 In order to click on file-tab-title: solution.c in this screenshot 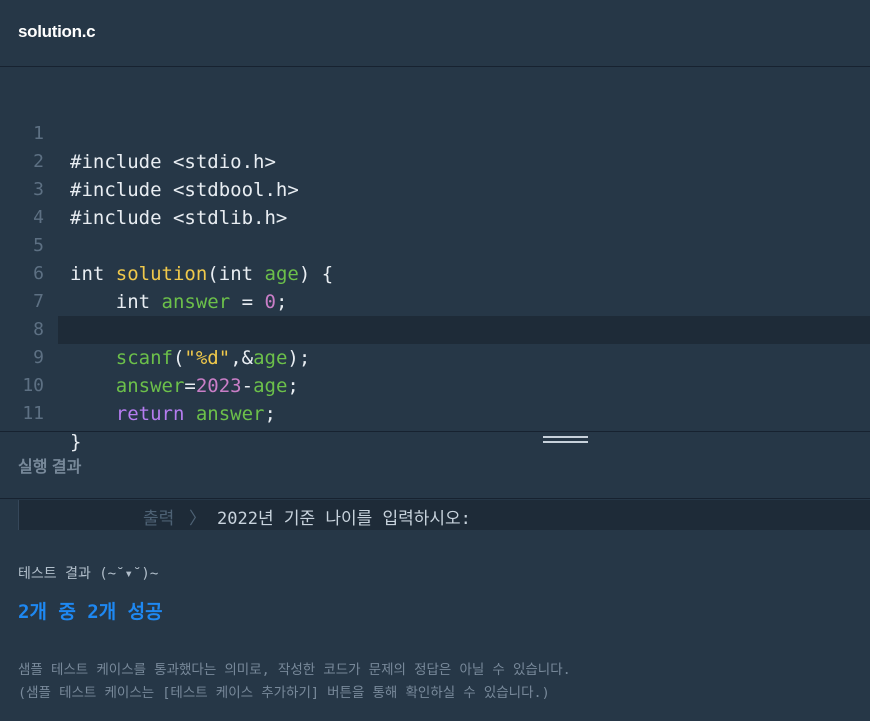, I will do `click(57, 32)`.